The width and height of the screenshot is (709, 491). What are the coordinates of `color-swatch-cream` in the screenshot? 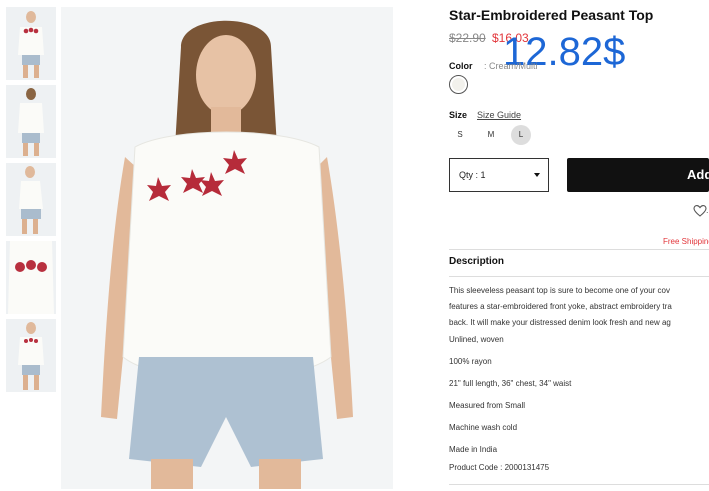 It's located at (458, 84).